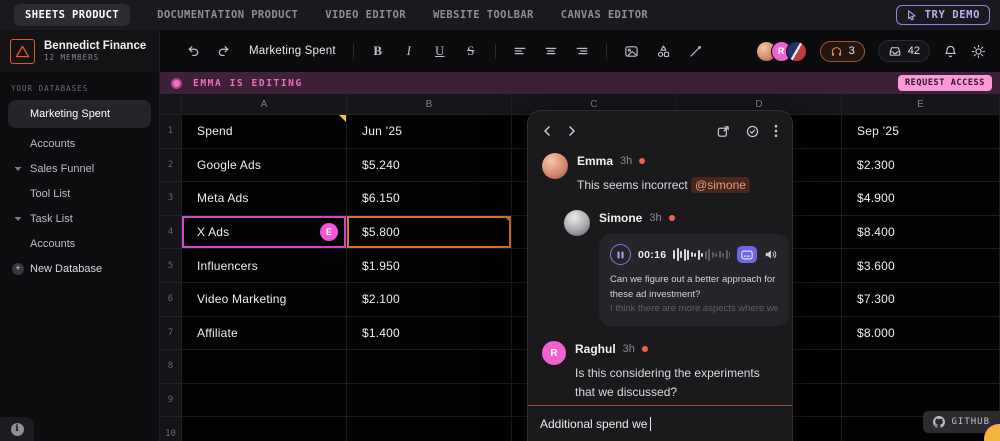 The image size is (1000, 441). I want to click on more-options-kebab-icon, so click(776, 131).